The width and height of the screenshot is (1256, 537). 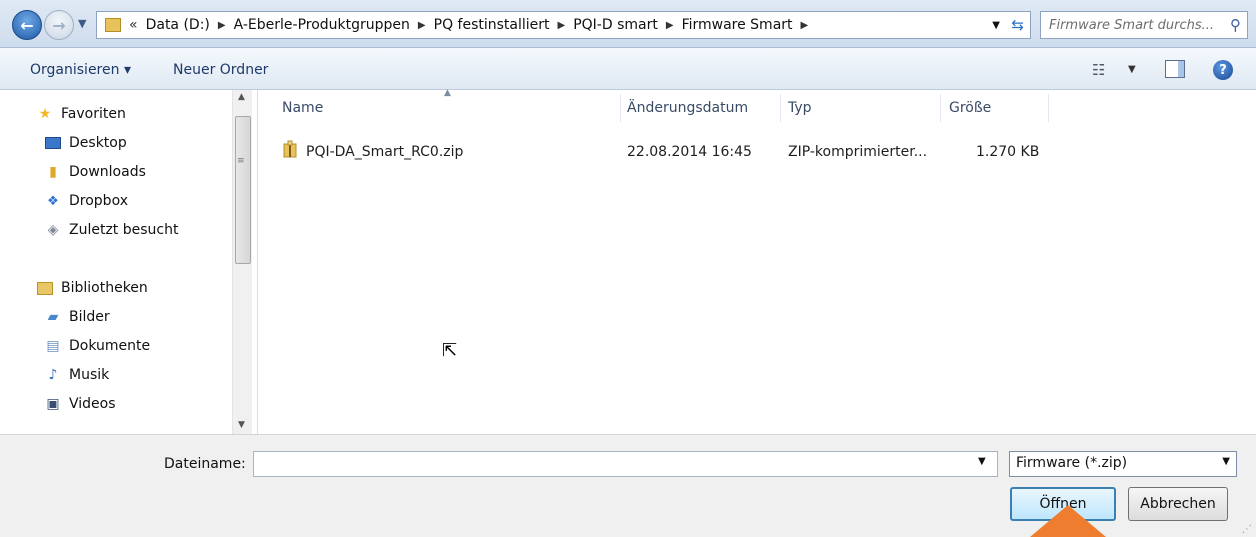 I want to click on nav-label: Downloads, so click(x=107, y=172).